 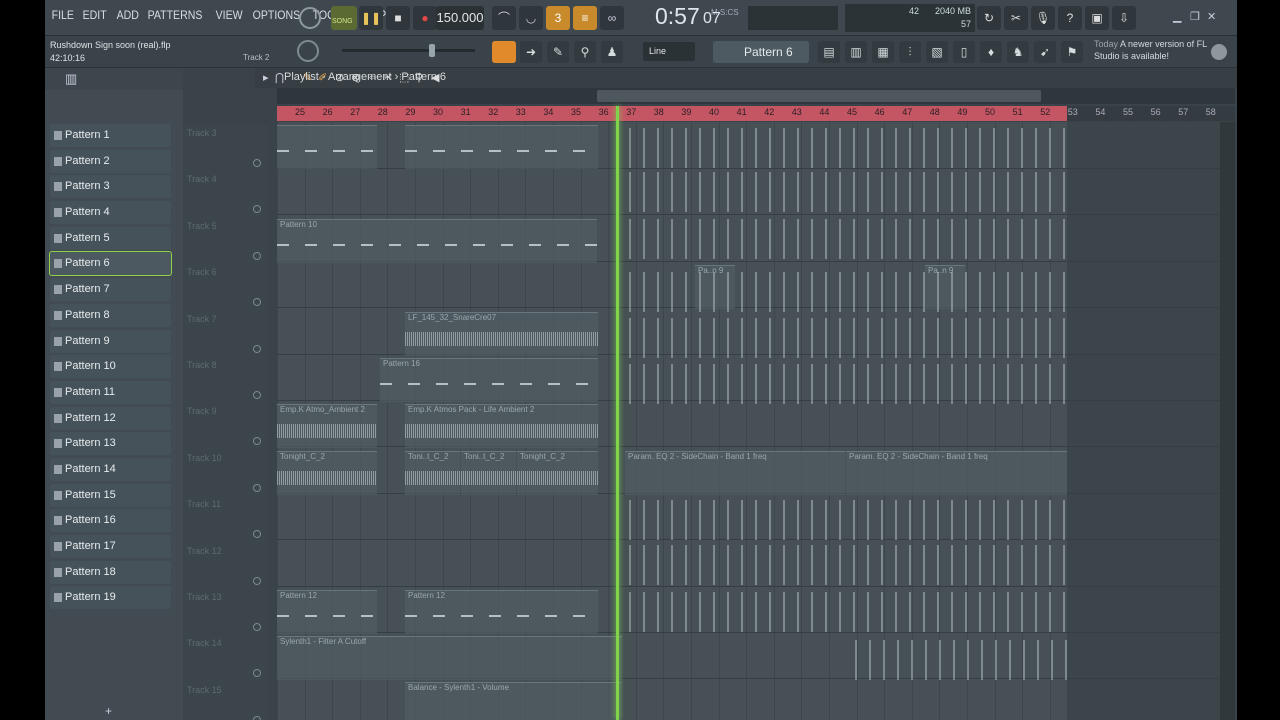 What do you see at coordinates (991, 52) in the screenshot?
I see `plugin-icon: ♦` at bounding box center [991, 52].